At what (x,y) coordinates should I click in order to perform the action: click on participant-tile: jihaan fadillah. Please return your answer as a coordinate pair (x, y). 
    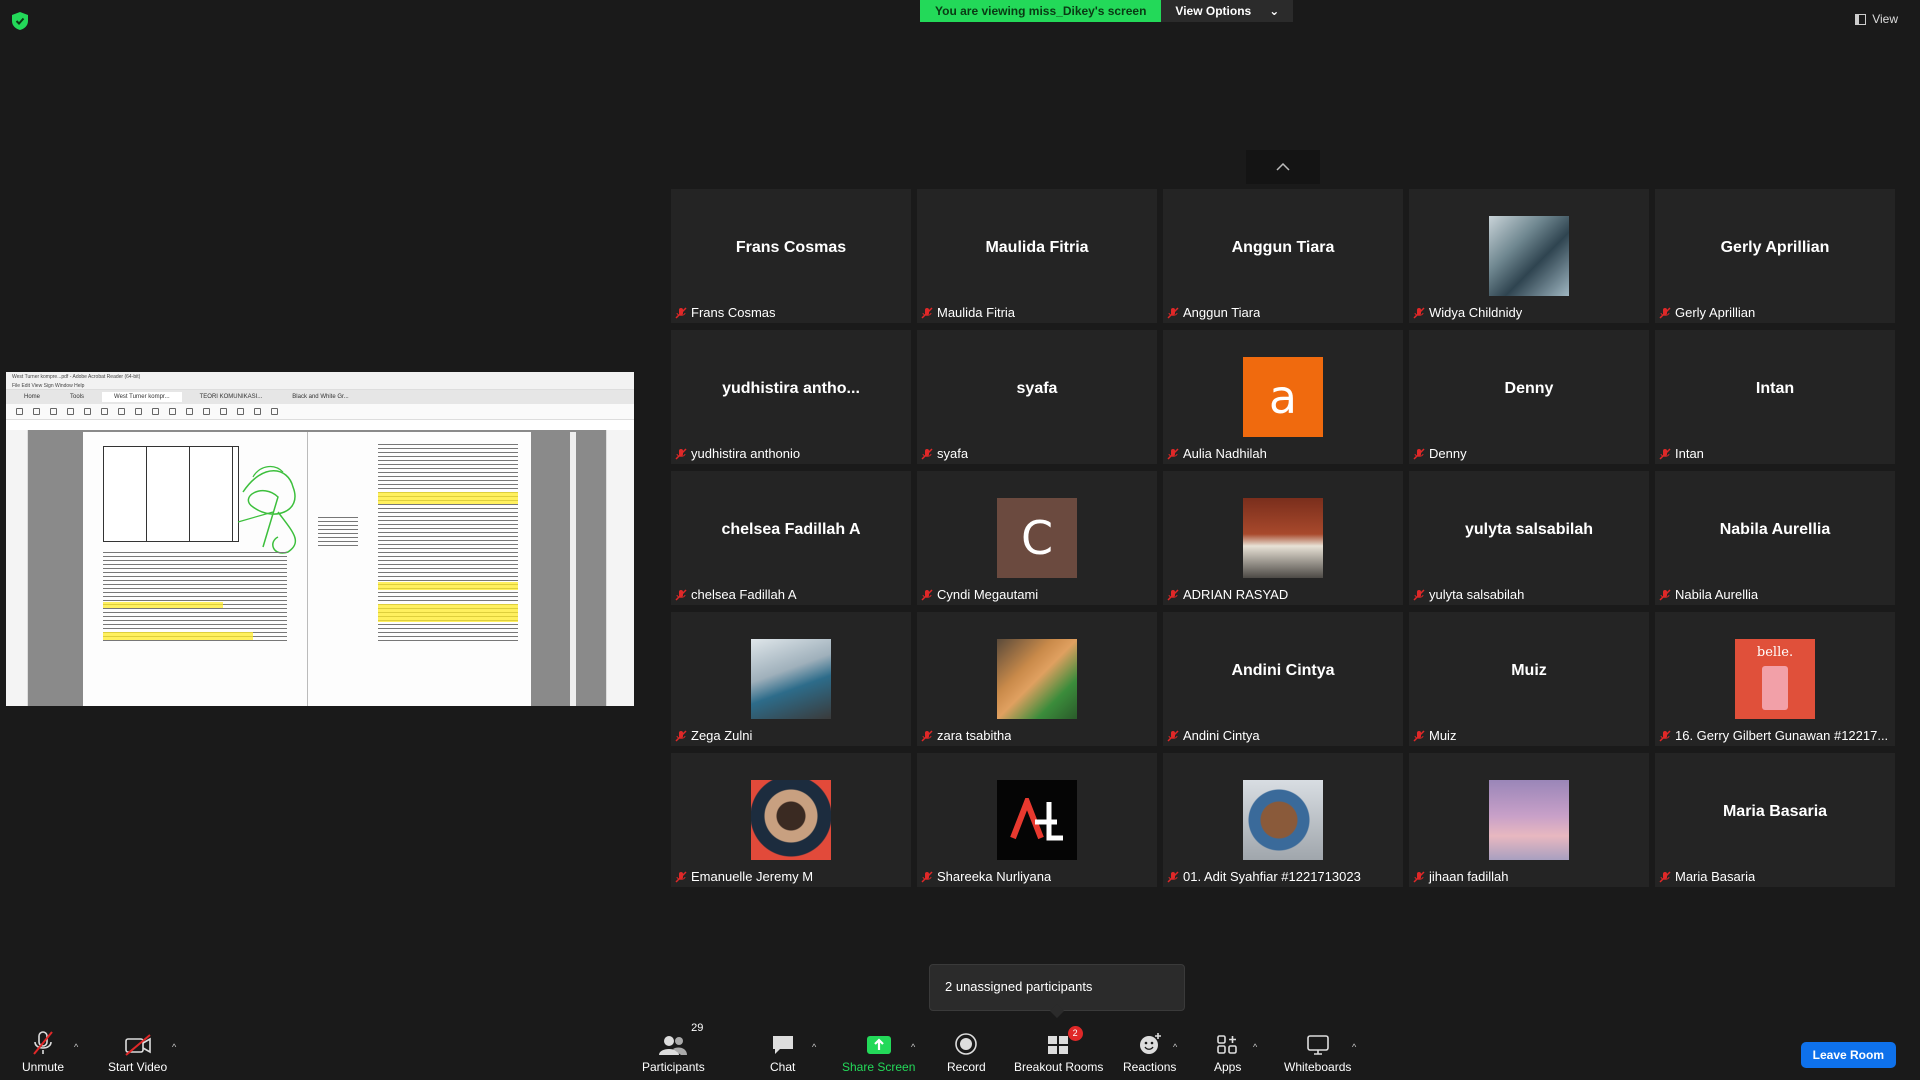
    Looking at the image, I should click on (1529, 820).